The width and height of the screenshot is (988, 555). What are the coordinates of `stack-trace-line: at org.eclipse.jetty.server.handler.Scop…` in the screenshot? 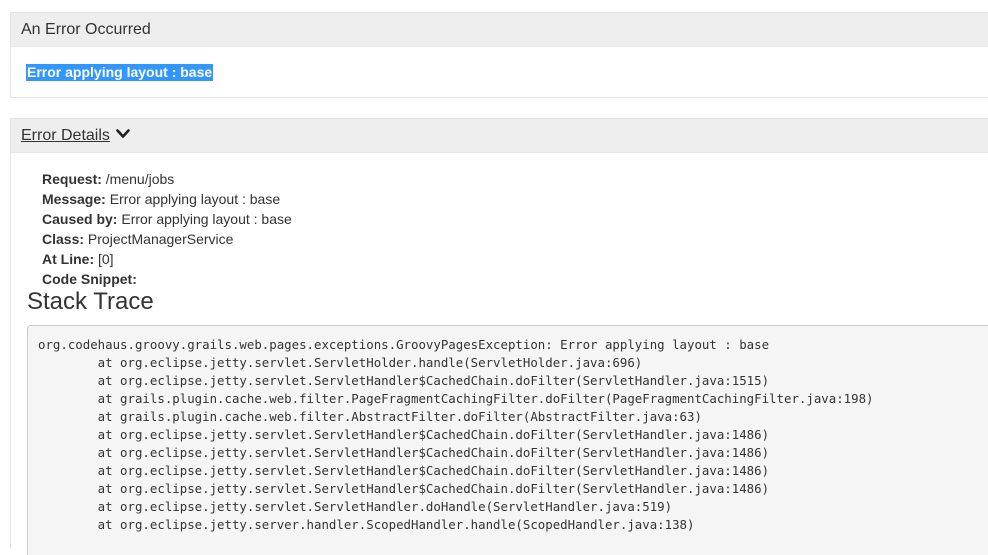 It's located at (366, 524).